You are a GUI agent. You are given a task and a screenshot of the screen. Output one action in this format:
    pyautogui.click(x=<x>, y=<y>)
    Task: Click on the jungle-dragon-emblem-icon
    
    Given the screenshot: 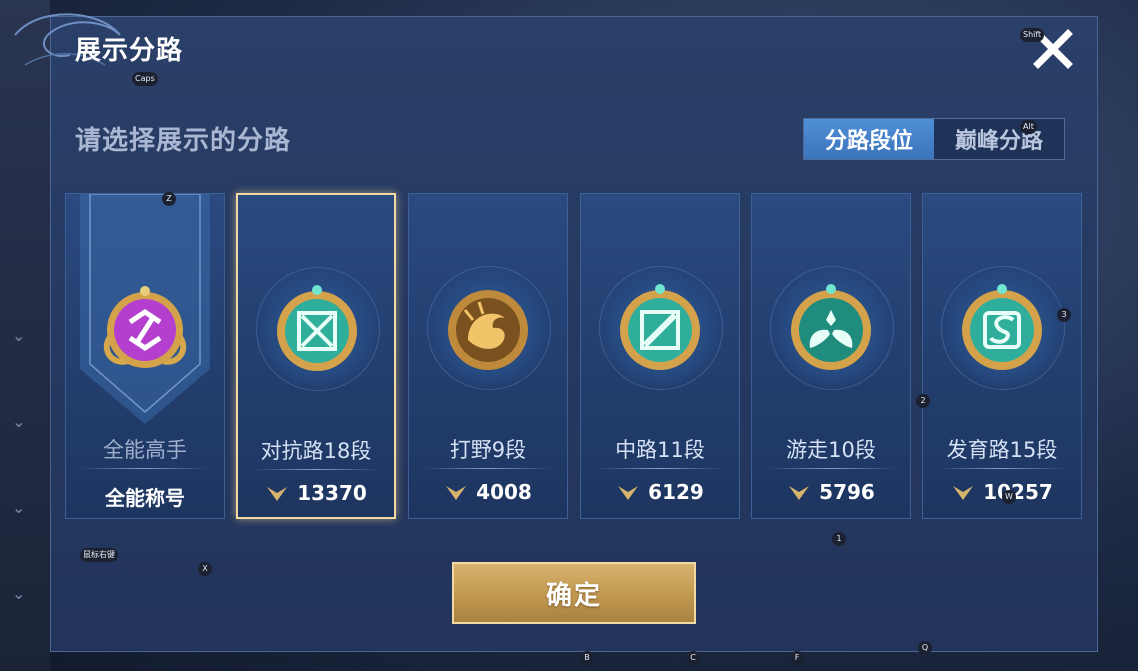 What is the action you would take?
    pyautogui.click(x=488, y=330)
    